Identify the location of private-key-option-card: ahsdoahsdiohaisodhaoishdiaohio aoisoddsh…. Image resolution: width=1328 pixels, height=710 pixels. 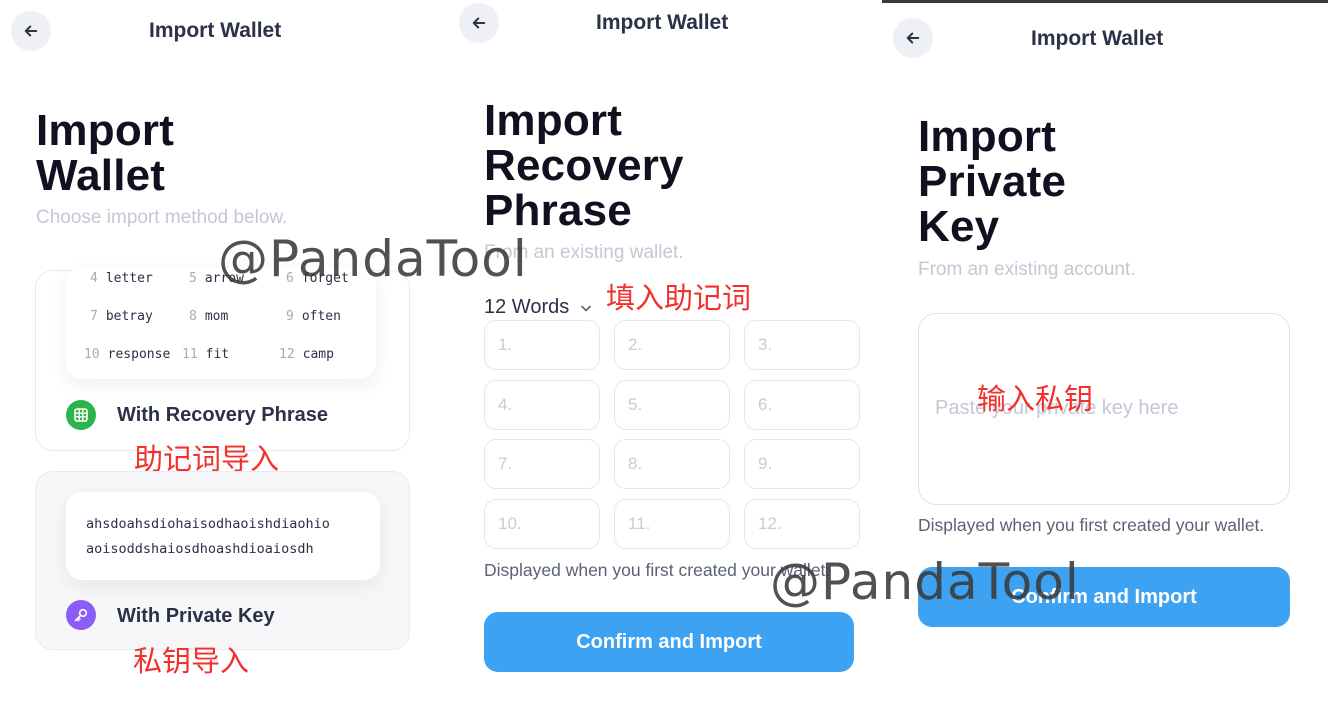
(222, 560).